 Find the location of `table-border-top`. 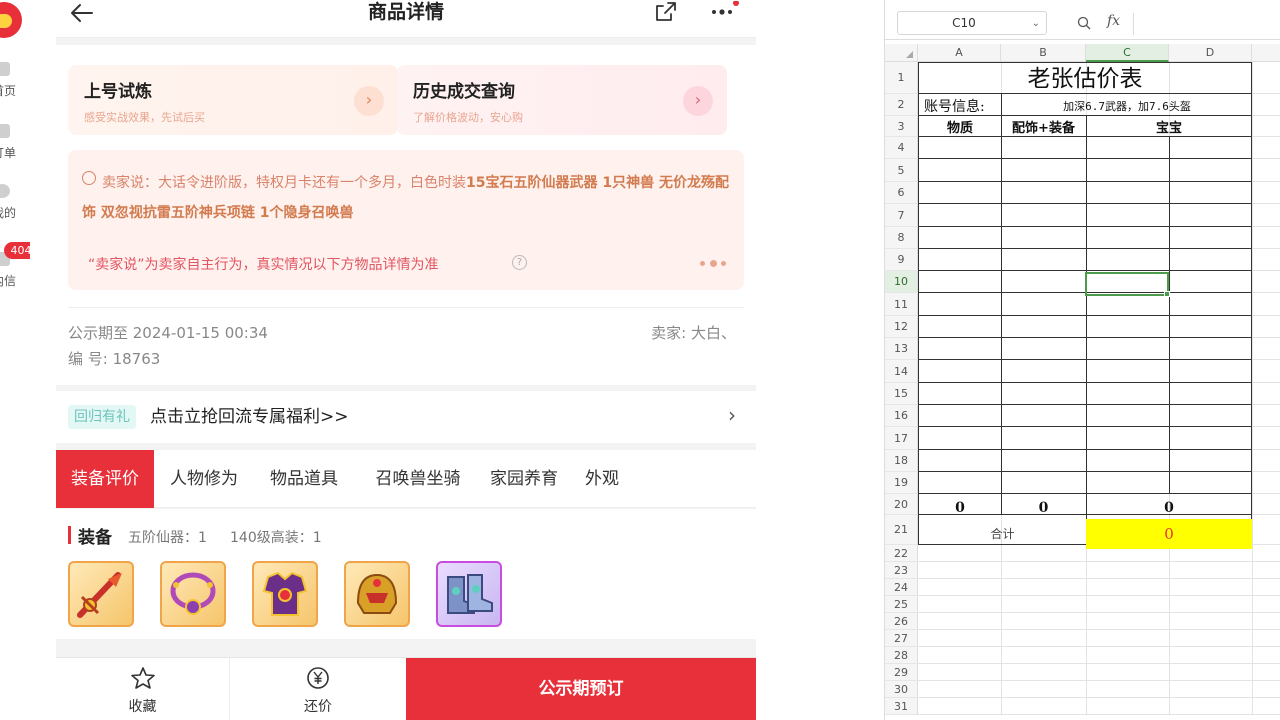

table-border-top is located at coordinates (1085, 62).